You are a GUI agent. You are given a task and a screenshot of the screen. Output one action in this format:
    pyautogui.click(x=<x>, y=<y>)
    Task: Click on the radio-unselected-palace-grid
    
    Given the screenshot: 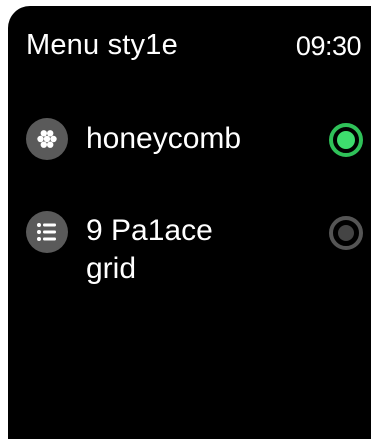 What is the action you would take?
    pyautogui.click(x=346, y=233)
    